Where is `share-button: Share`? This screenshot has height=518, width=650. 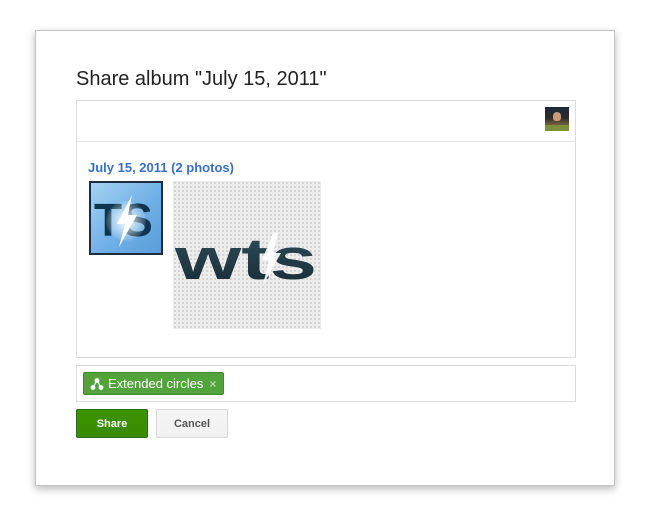 share-button: Share is located at coordinates (112, 423).